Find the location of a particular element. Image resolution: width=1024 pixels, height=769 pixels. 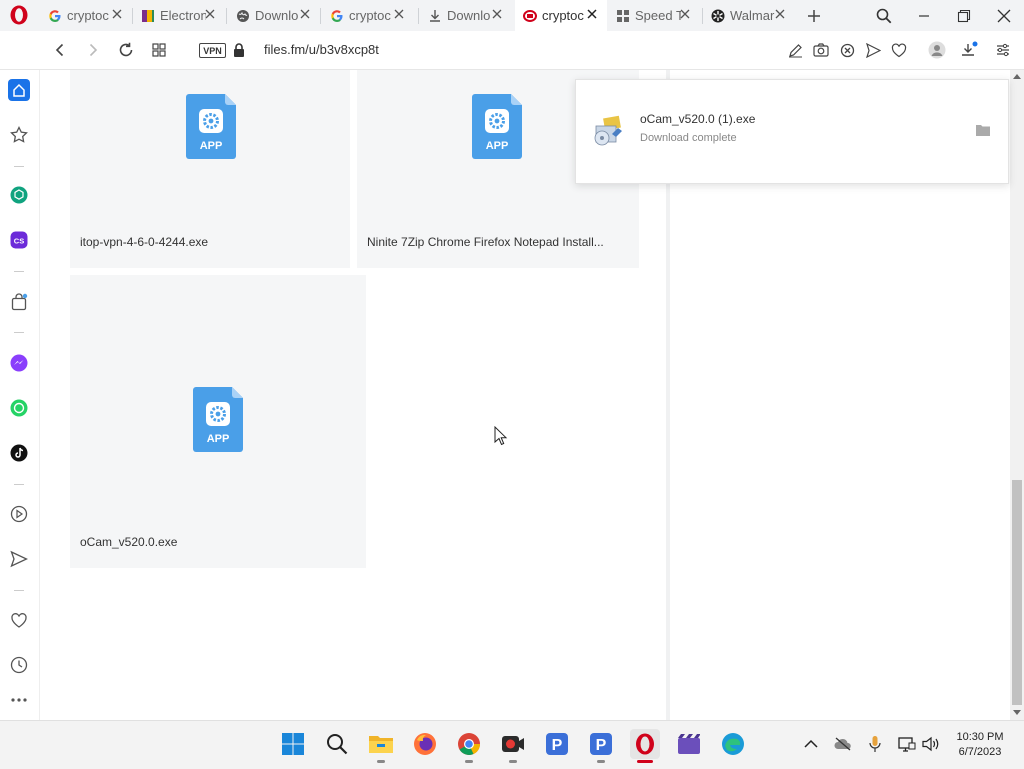

file-name: oCam_v520.0.exe is located at coordinates (128, 542).